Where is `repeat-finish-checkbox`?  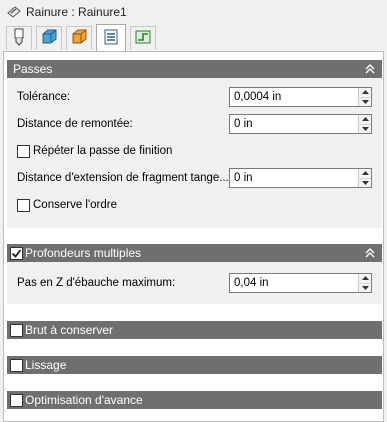
repeat-finish-checkbox is located at coordinates (23, 151).